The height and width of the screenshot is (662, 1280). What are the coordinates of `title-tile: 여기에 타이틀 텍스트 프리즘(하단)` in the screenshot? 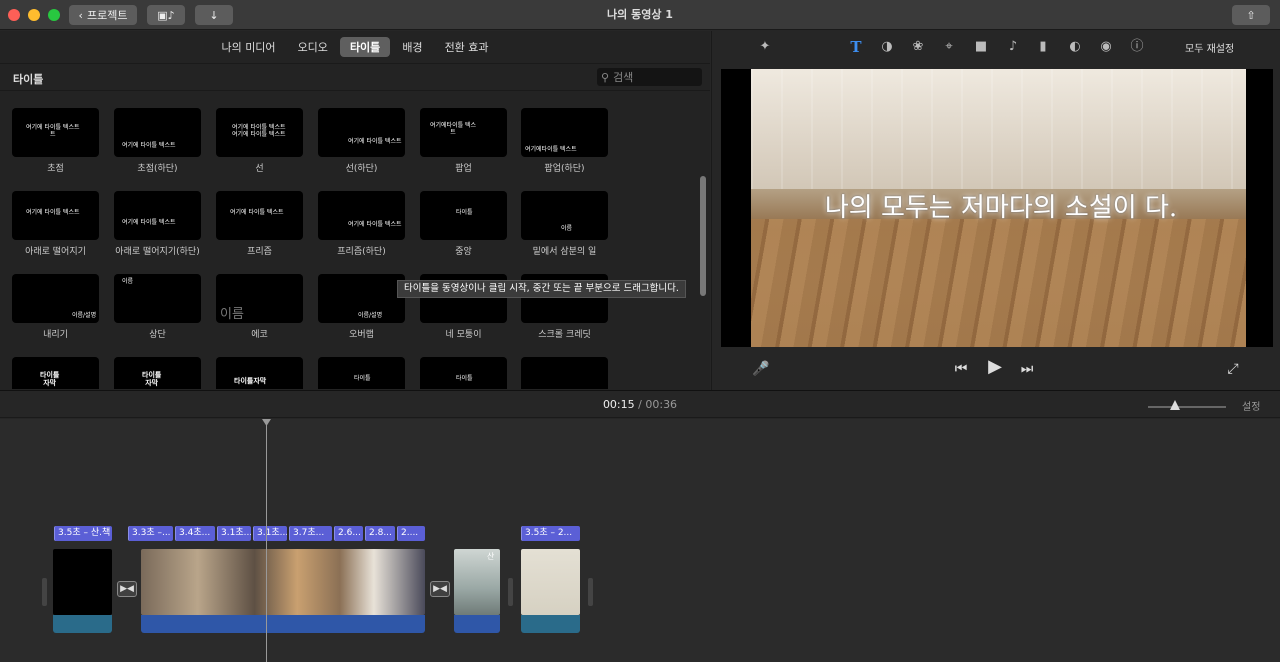 It's located at (361, 224).